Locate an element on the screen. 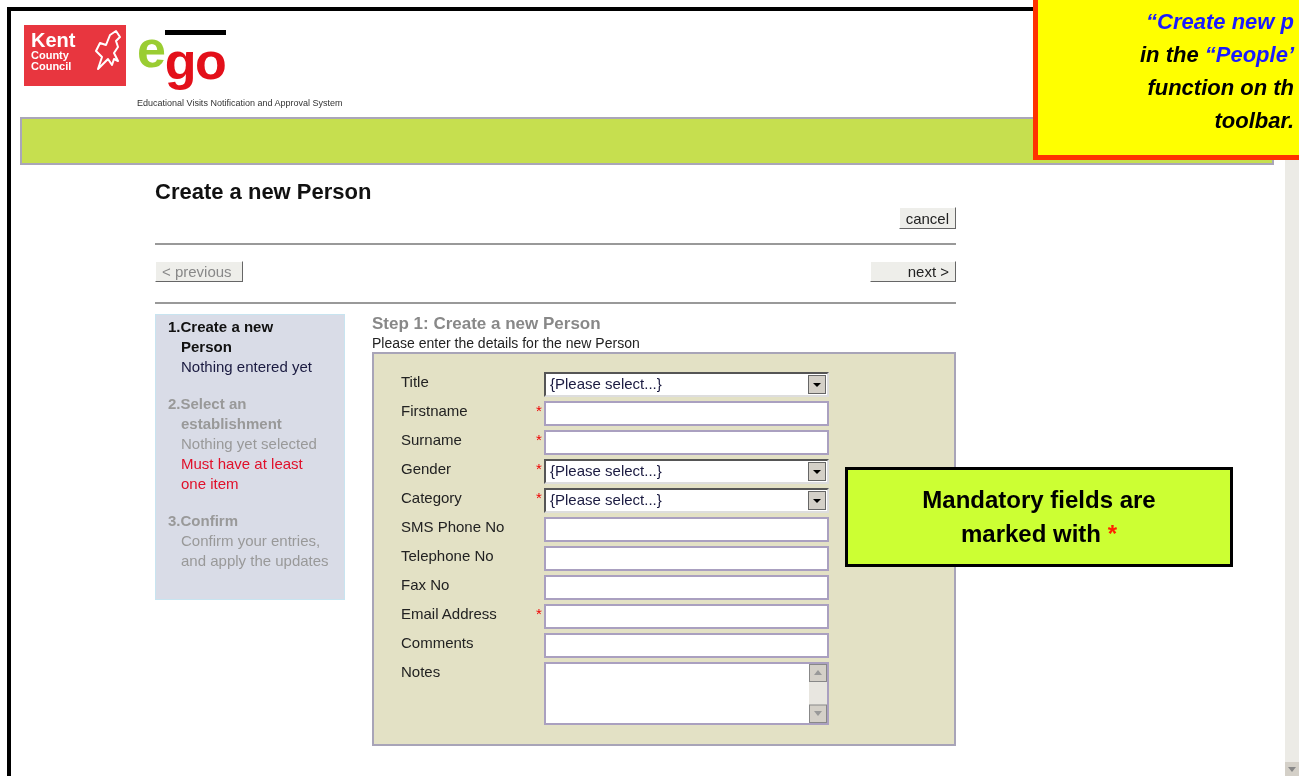 Image resolution: width=1299 pixels, height=776 pixels. page-title: Create a new Person is located at coordinates (264, 192).